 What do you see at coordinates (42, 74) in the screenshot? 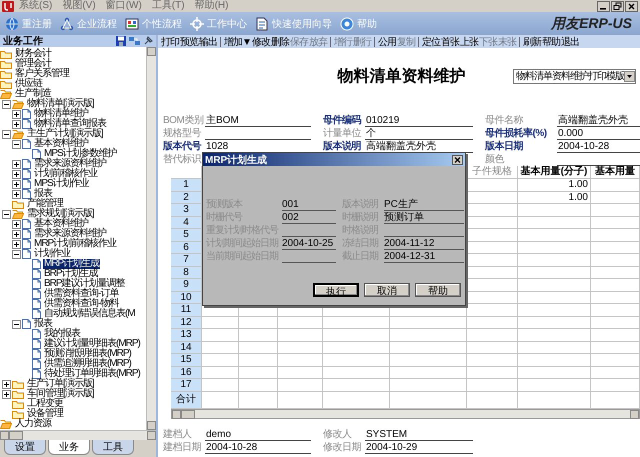
I see `tree-item: 客户关系管理` at bounding box center [42, 74].